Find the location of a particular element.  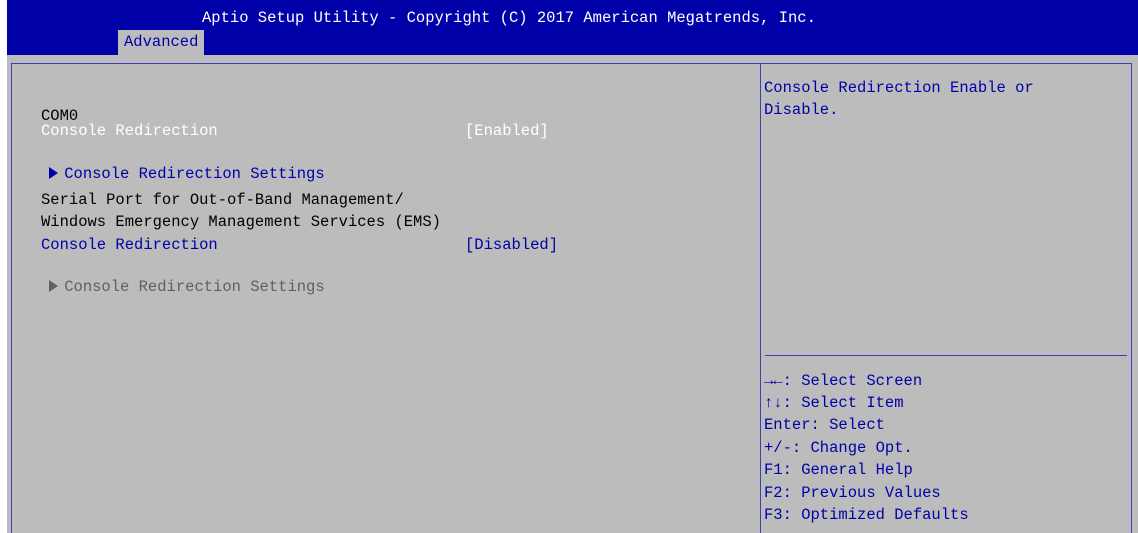

key-previous-values: F2: Previous Values is located at coordinates (852, 493).